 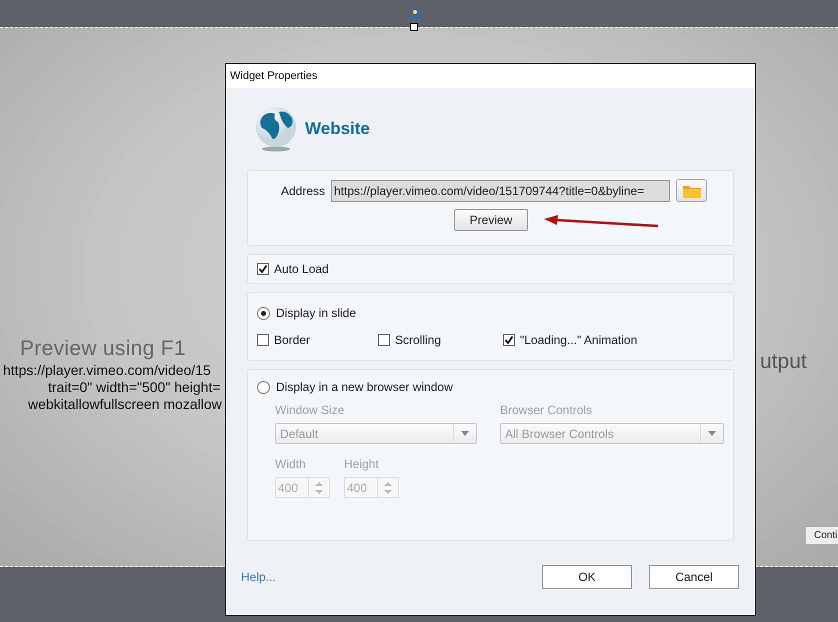 What do you see at coordinates (337, 129) in the screenshot?
I see `dialog-heading: Website` at bounding box center [337, 129].